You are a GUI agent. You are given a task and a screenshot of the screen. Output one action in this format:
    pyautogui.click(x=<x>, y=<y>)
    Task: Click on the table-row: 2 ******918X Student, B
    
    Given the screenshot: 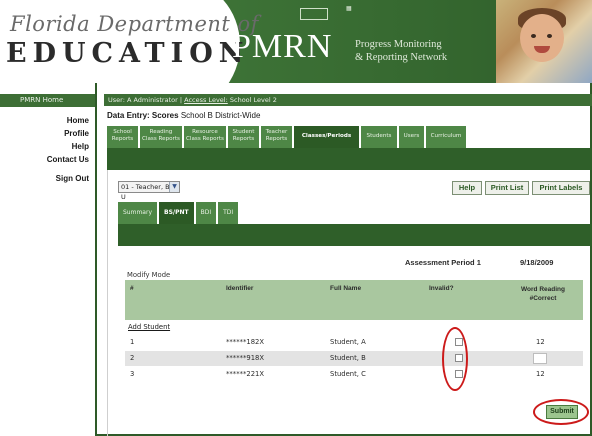 What is the action you would take?
    pyautogui.click(x=354, y=358)
    